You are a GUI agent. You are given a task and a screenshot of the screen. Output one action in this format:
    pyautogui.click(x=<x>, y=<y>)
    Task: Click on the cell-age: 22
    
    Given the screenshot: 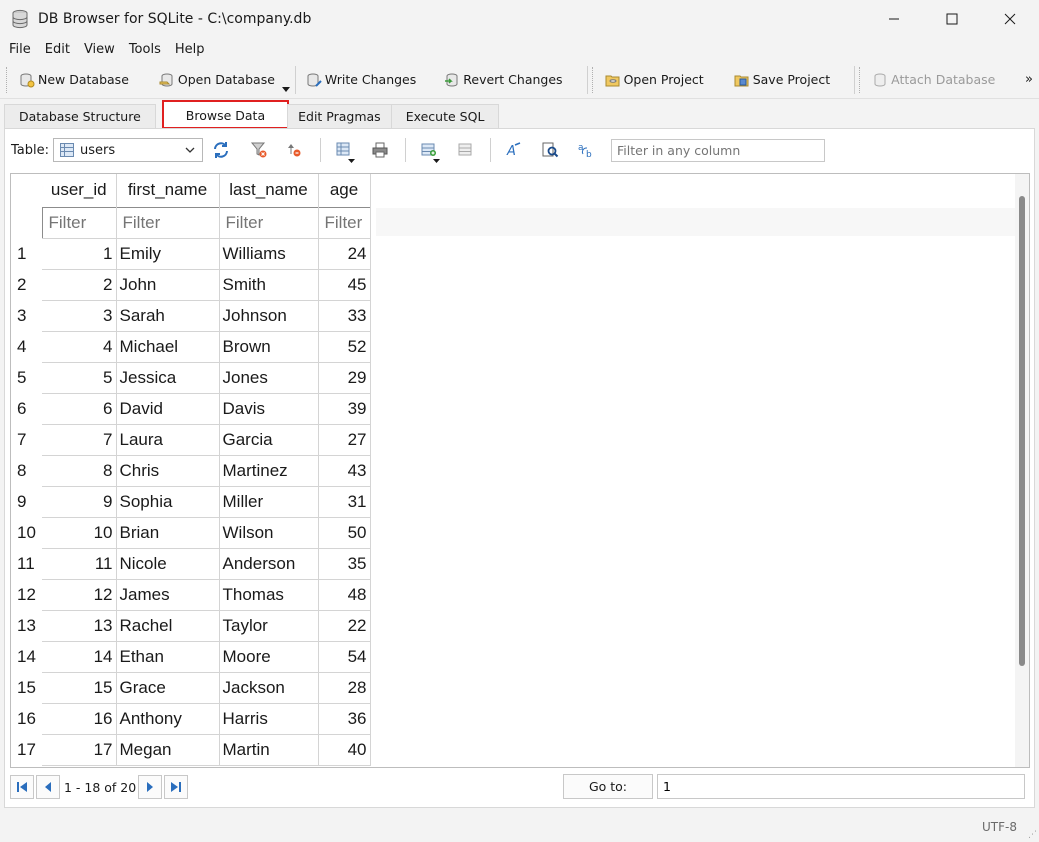 What is the action you would take?
    pyautogui.click(x=344, y=626)
    